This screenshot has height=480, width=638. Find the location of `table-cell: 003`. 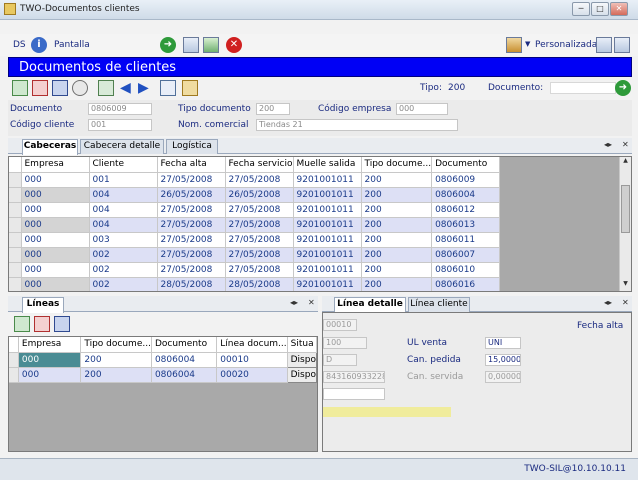

table-cell: 003 is located at coordinates (123, 240).